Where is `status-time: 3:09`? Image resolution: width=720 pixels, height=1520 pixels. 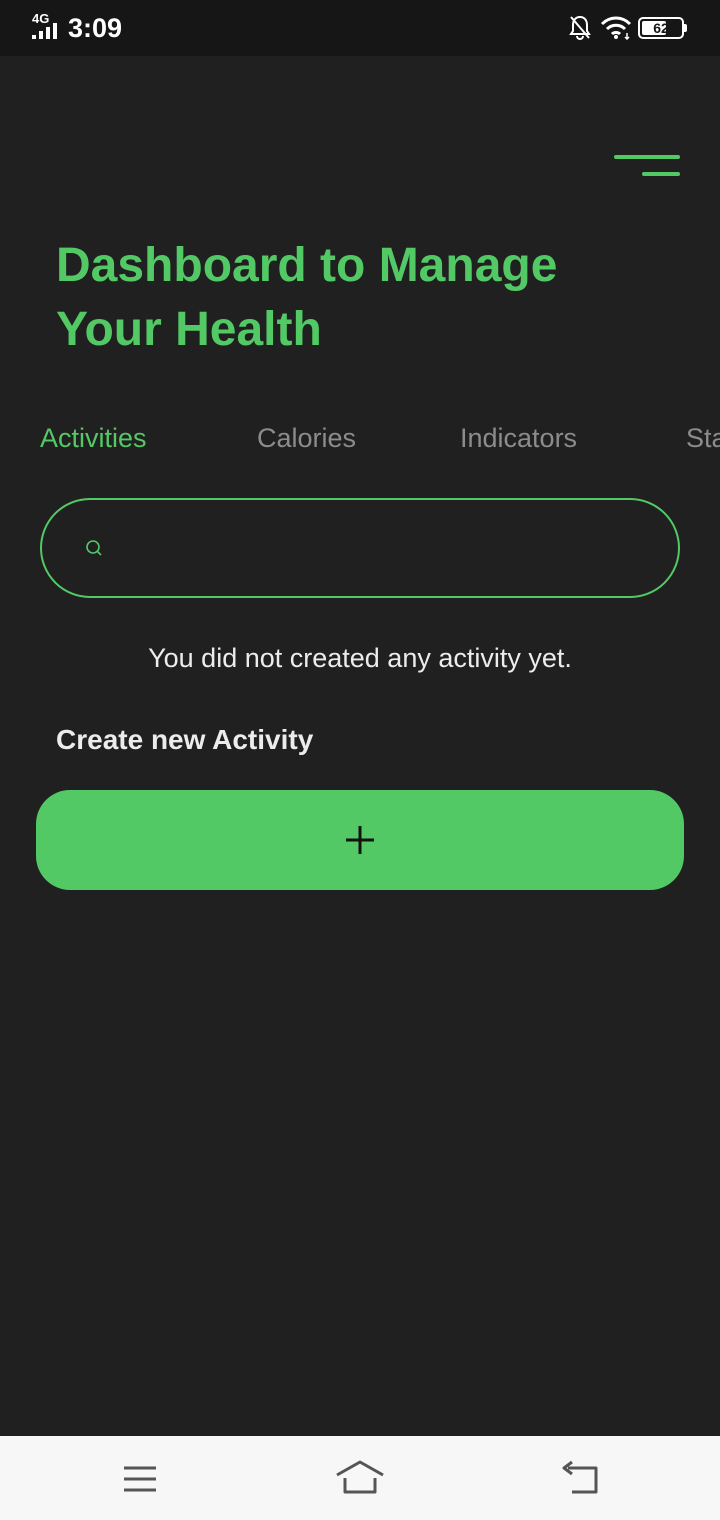 status-time: 3:09 is located at coordinates (95, 28).